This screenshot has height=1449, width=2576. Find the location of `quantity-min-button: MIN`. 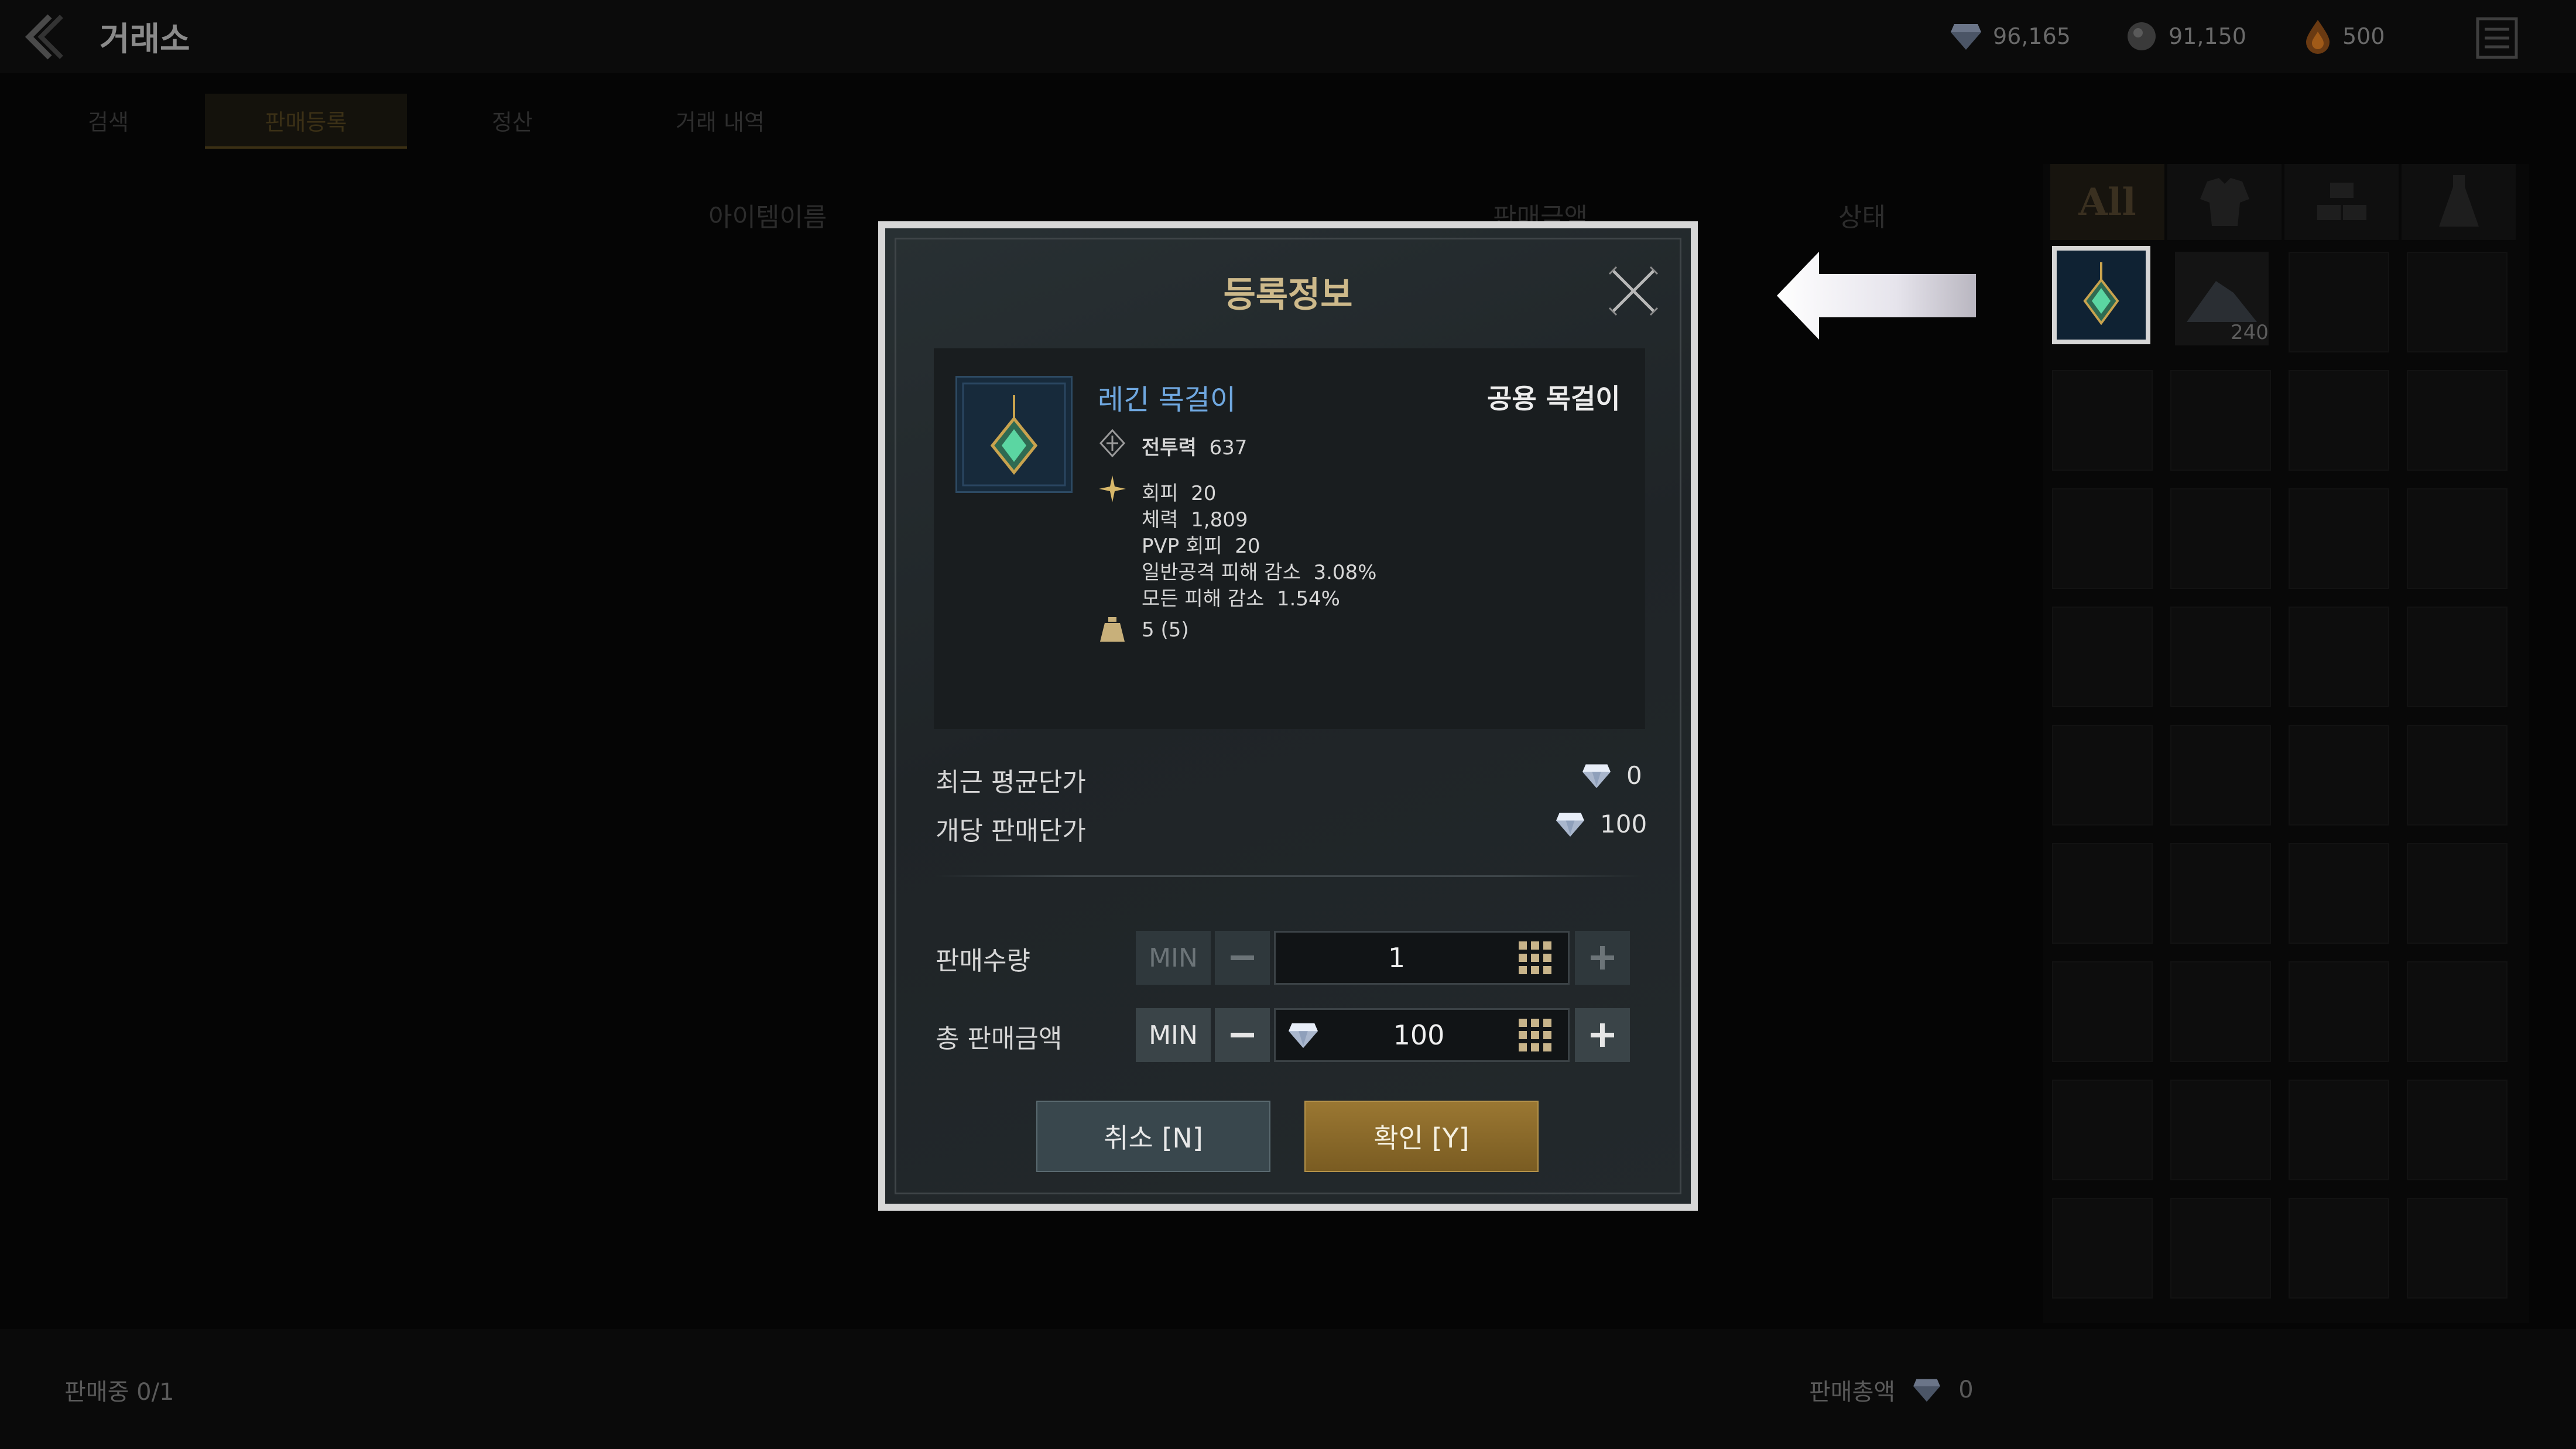

quantity-min-button: MIN is located at coordinates (1173, 958).